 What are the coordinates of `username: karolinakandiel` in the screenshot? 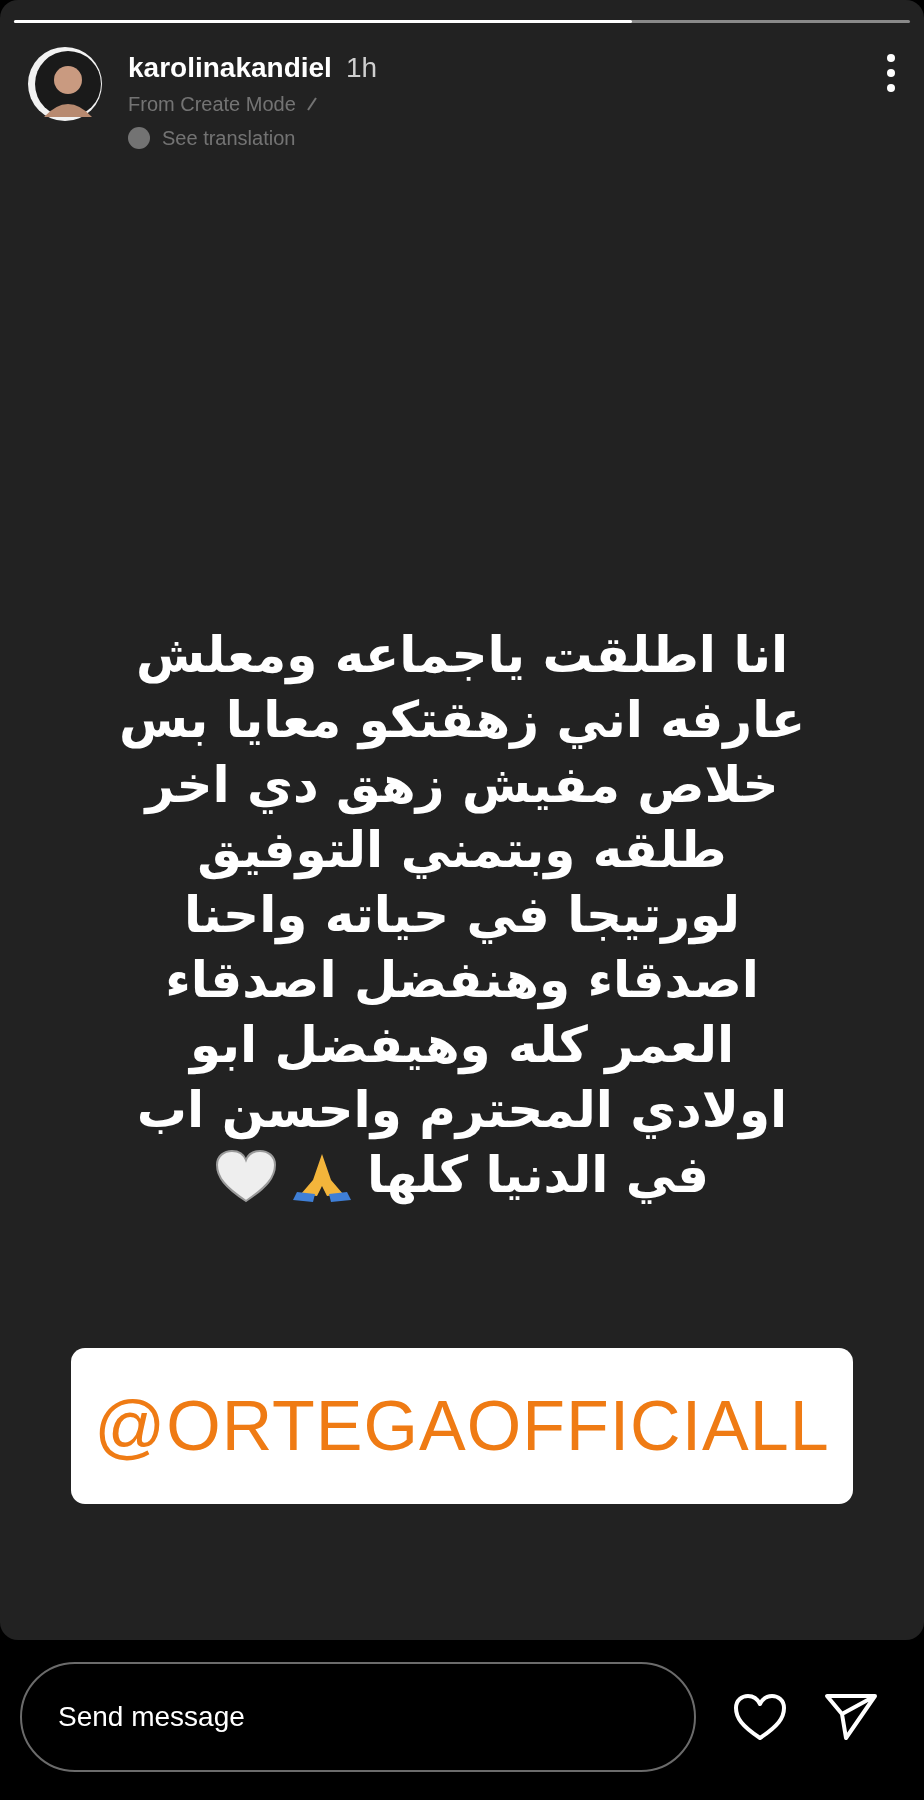 It's located at (230, 68).